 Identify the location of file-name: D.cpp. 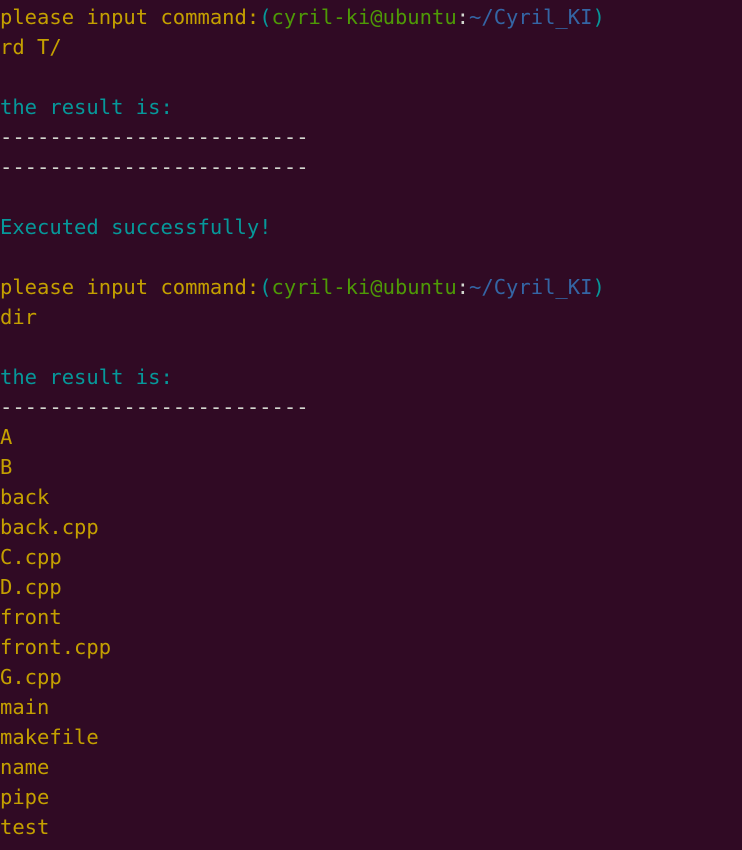
(31, 587).